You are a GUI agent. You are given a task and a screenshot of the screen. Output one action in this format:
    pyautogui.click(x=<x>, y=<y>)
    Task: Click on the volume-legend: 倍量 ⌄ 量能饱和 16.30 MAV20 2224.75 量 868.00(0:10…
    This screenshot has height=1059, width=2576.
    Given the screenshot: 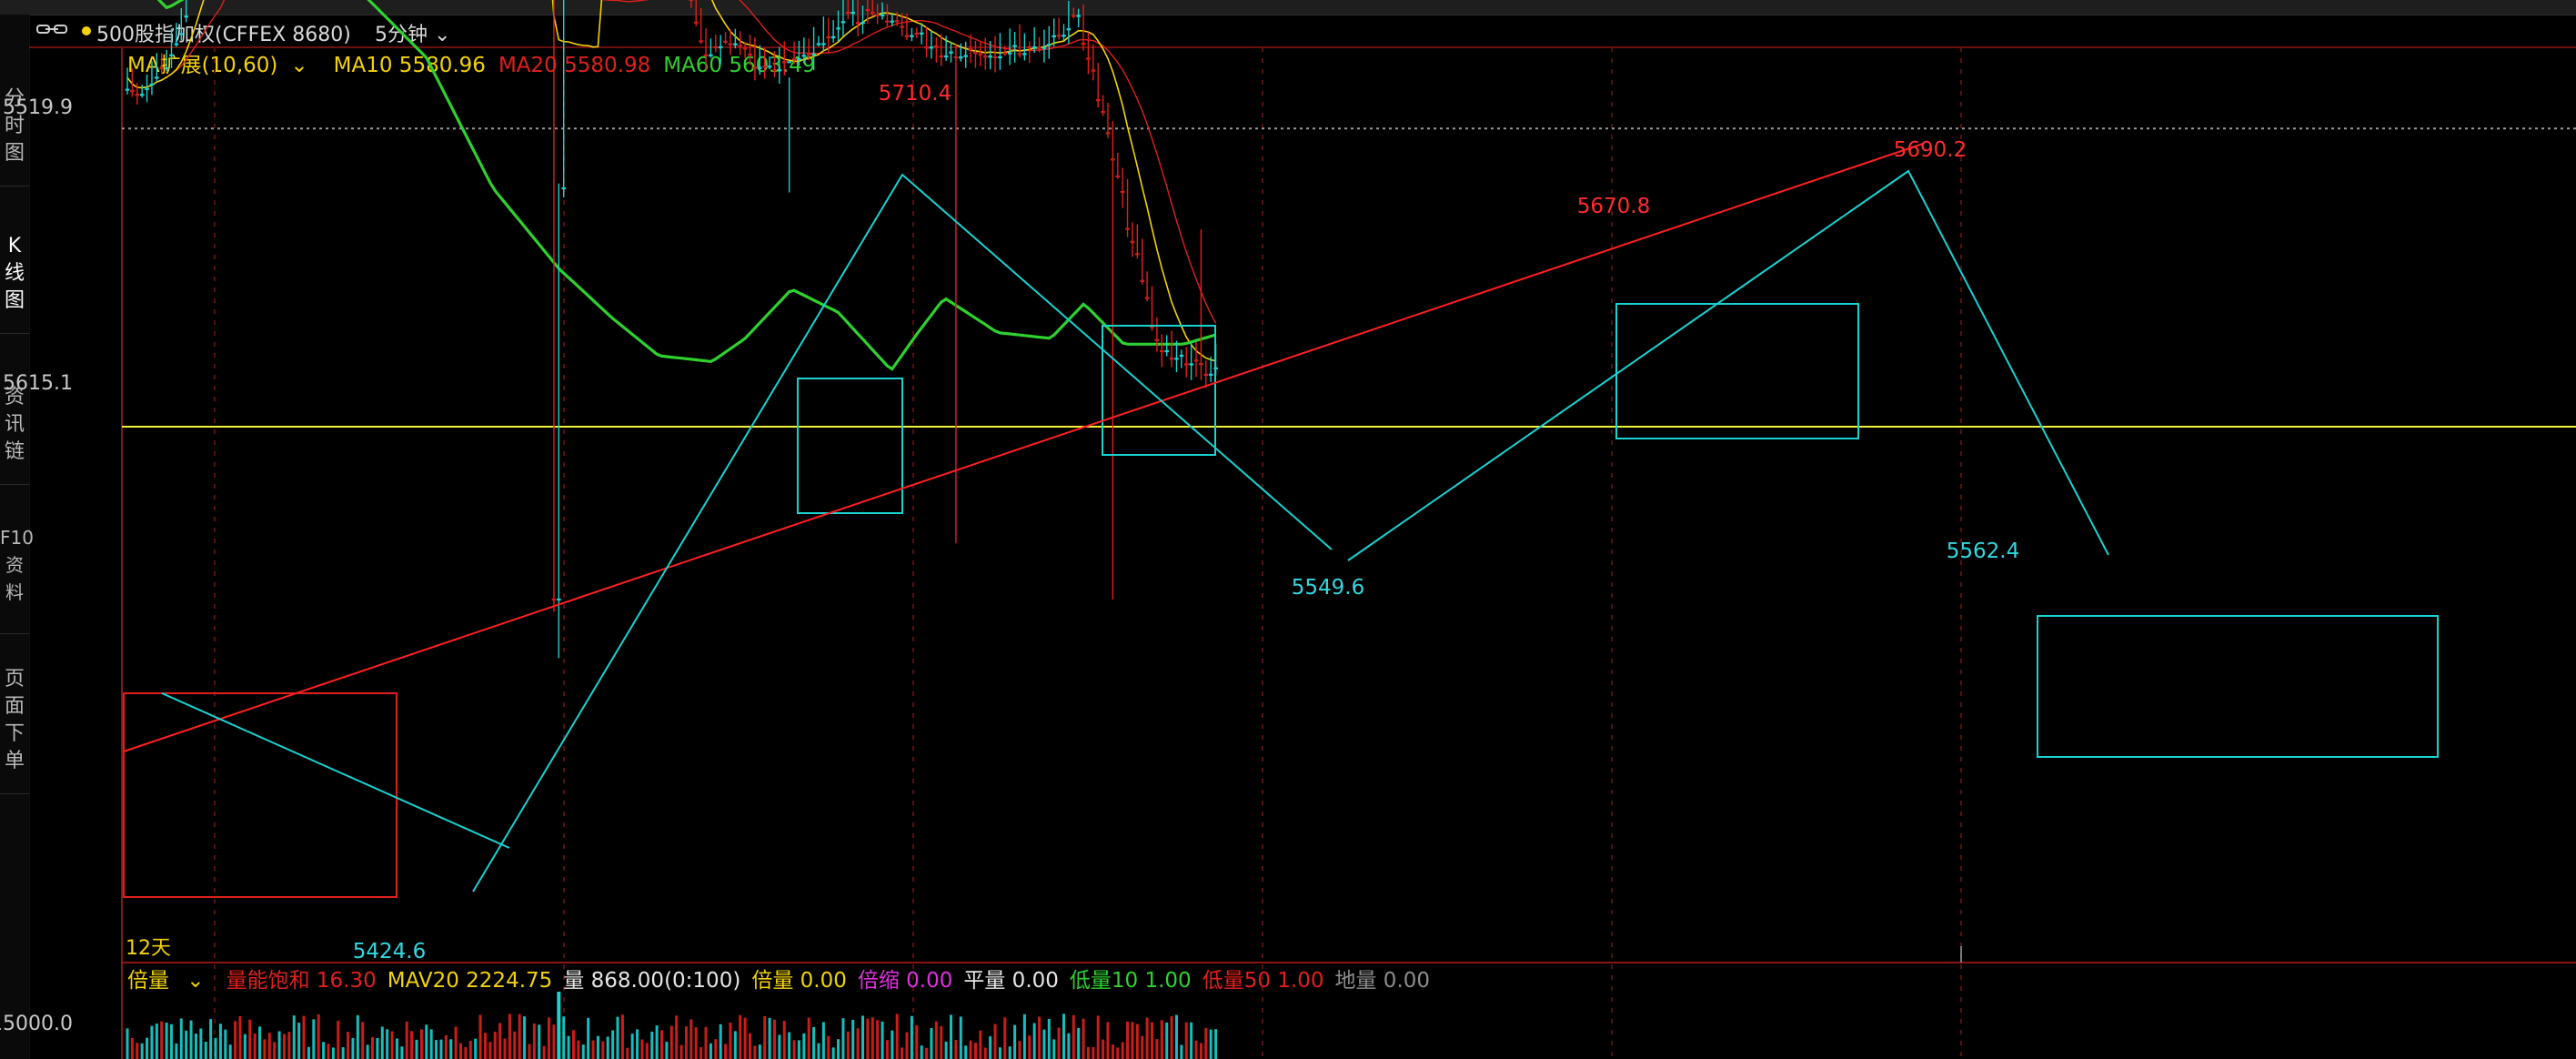 What is the action you would take?
    pyautogui.click(x=784, y=978)
    